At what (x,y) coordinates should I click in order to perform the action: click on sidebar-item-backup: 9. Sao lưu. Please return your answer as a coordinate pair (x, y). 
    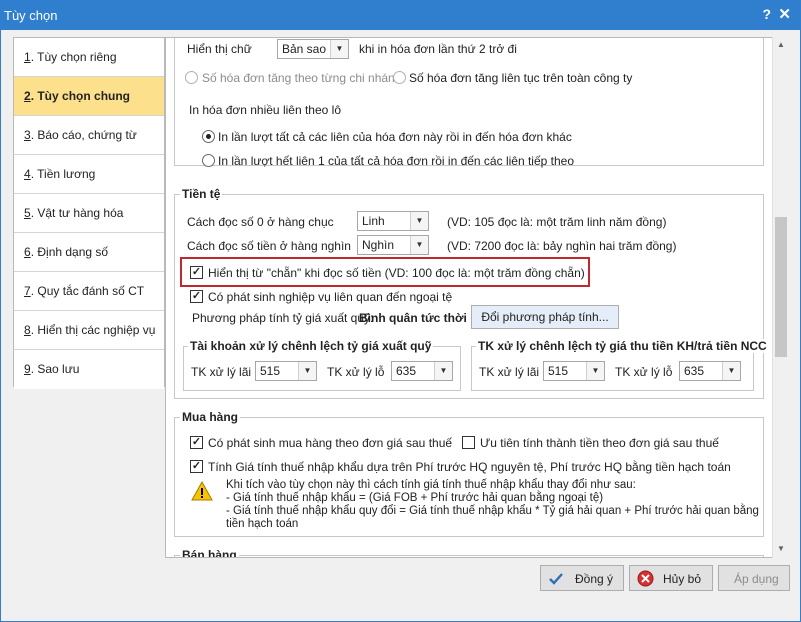
    Looking at the image, I should click on (89, 369).